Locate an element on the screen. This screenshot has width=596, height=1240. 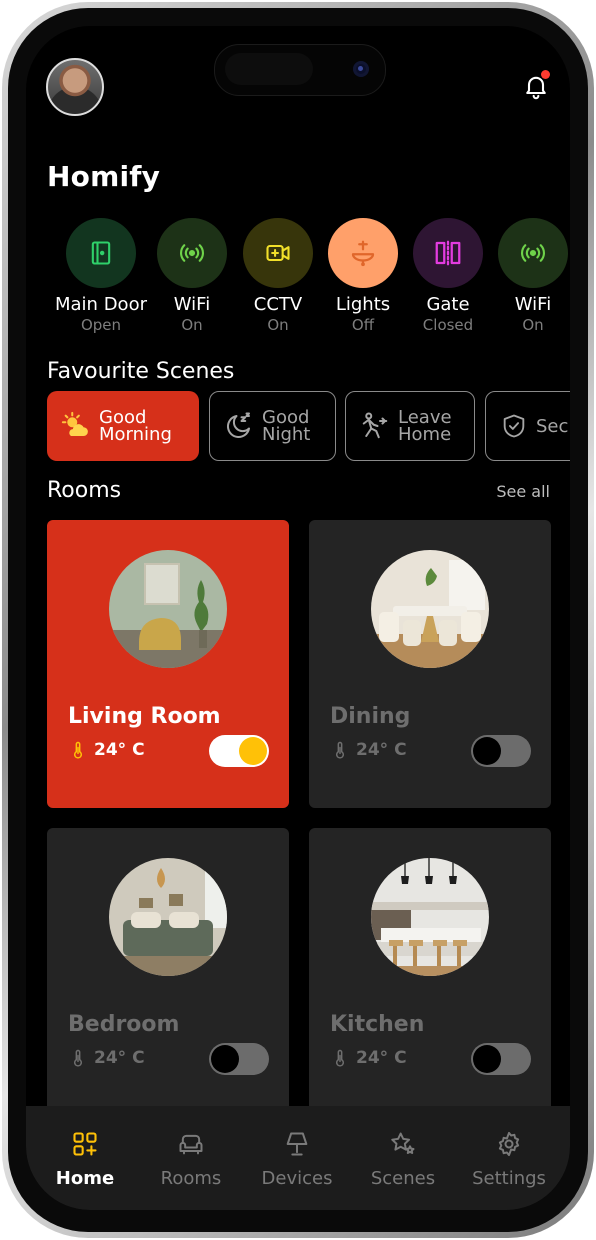
room-card-living-room: Living Room 24° C is located at coordinates (168, 664).